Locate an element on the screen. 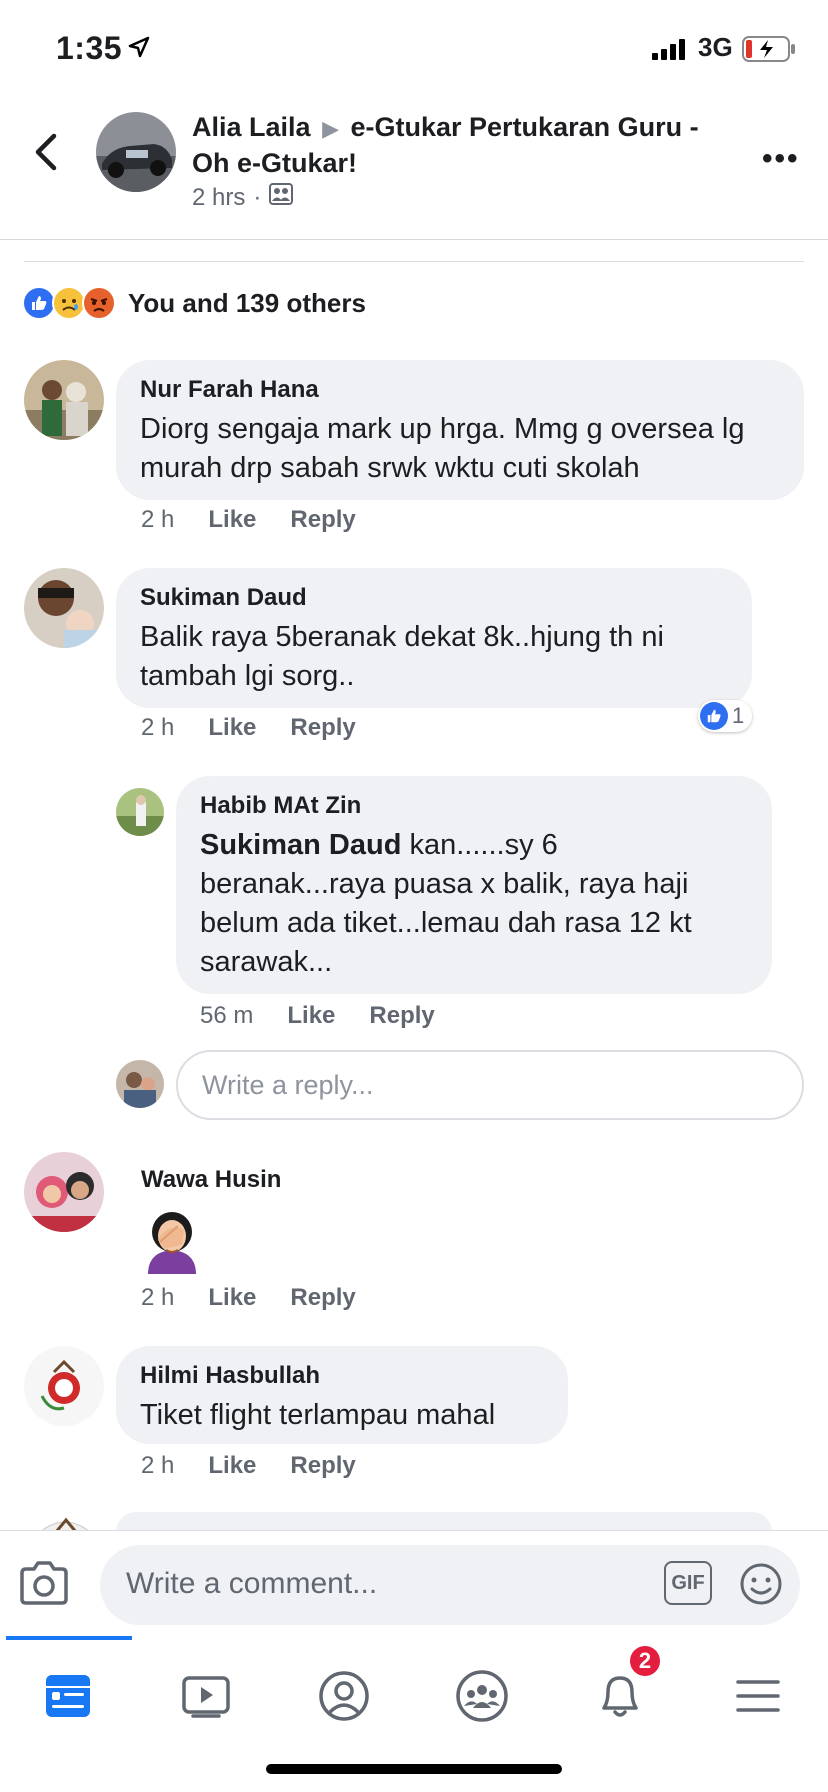 Image resolution: width=828 pixels, height=1792 pixels. replier-name: Habib MAt Zin is located at coordinates (474, 806).